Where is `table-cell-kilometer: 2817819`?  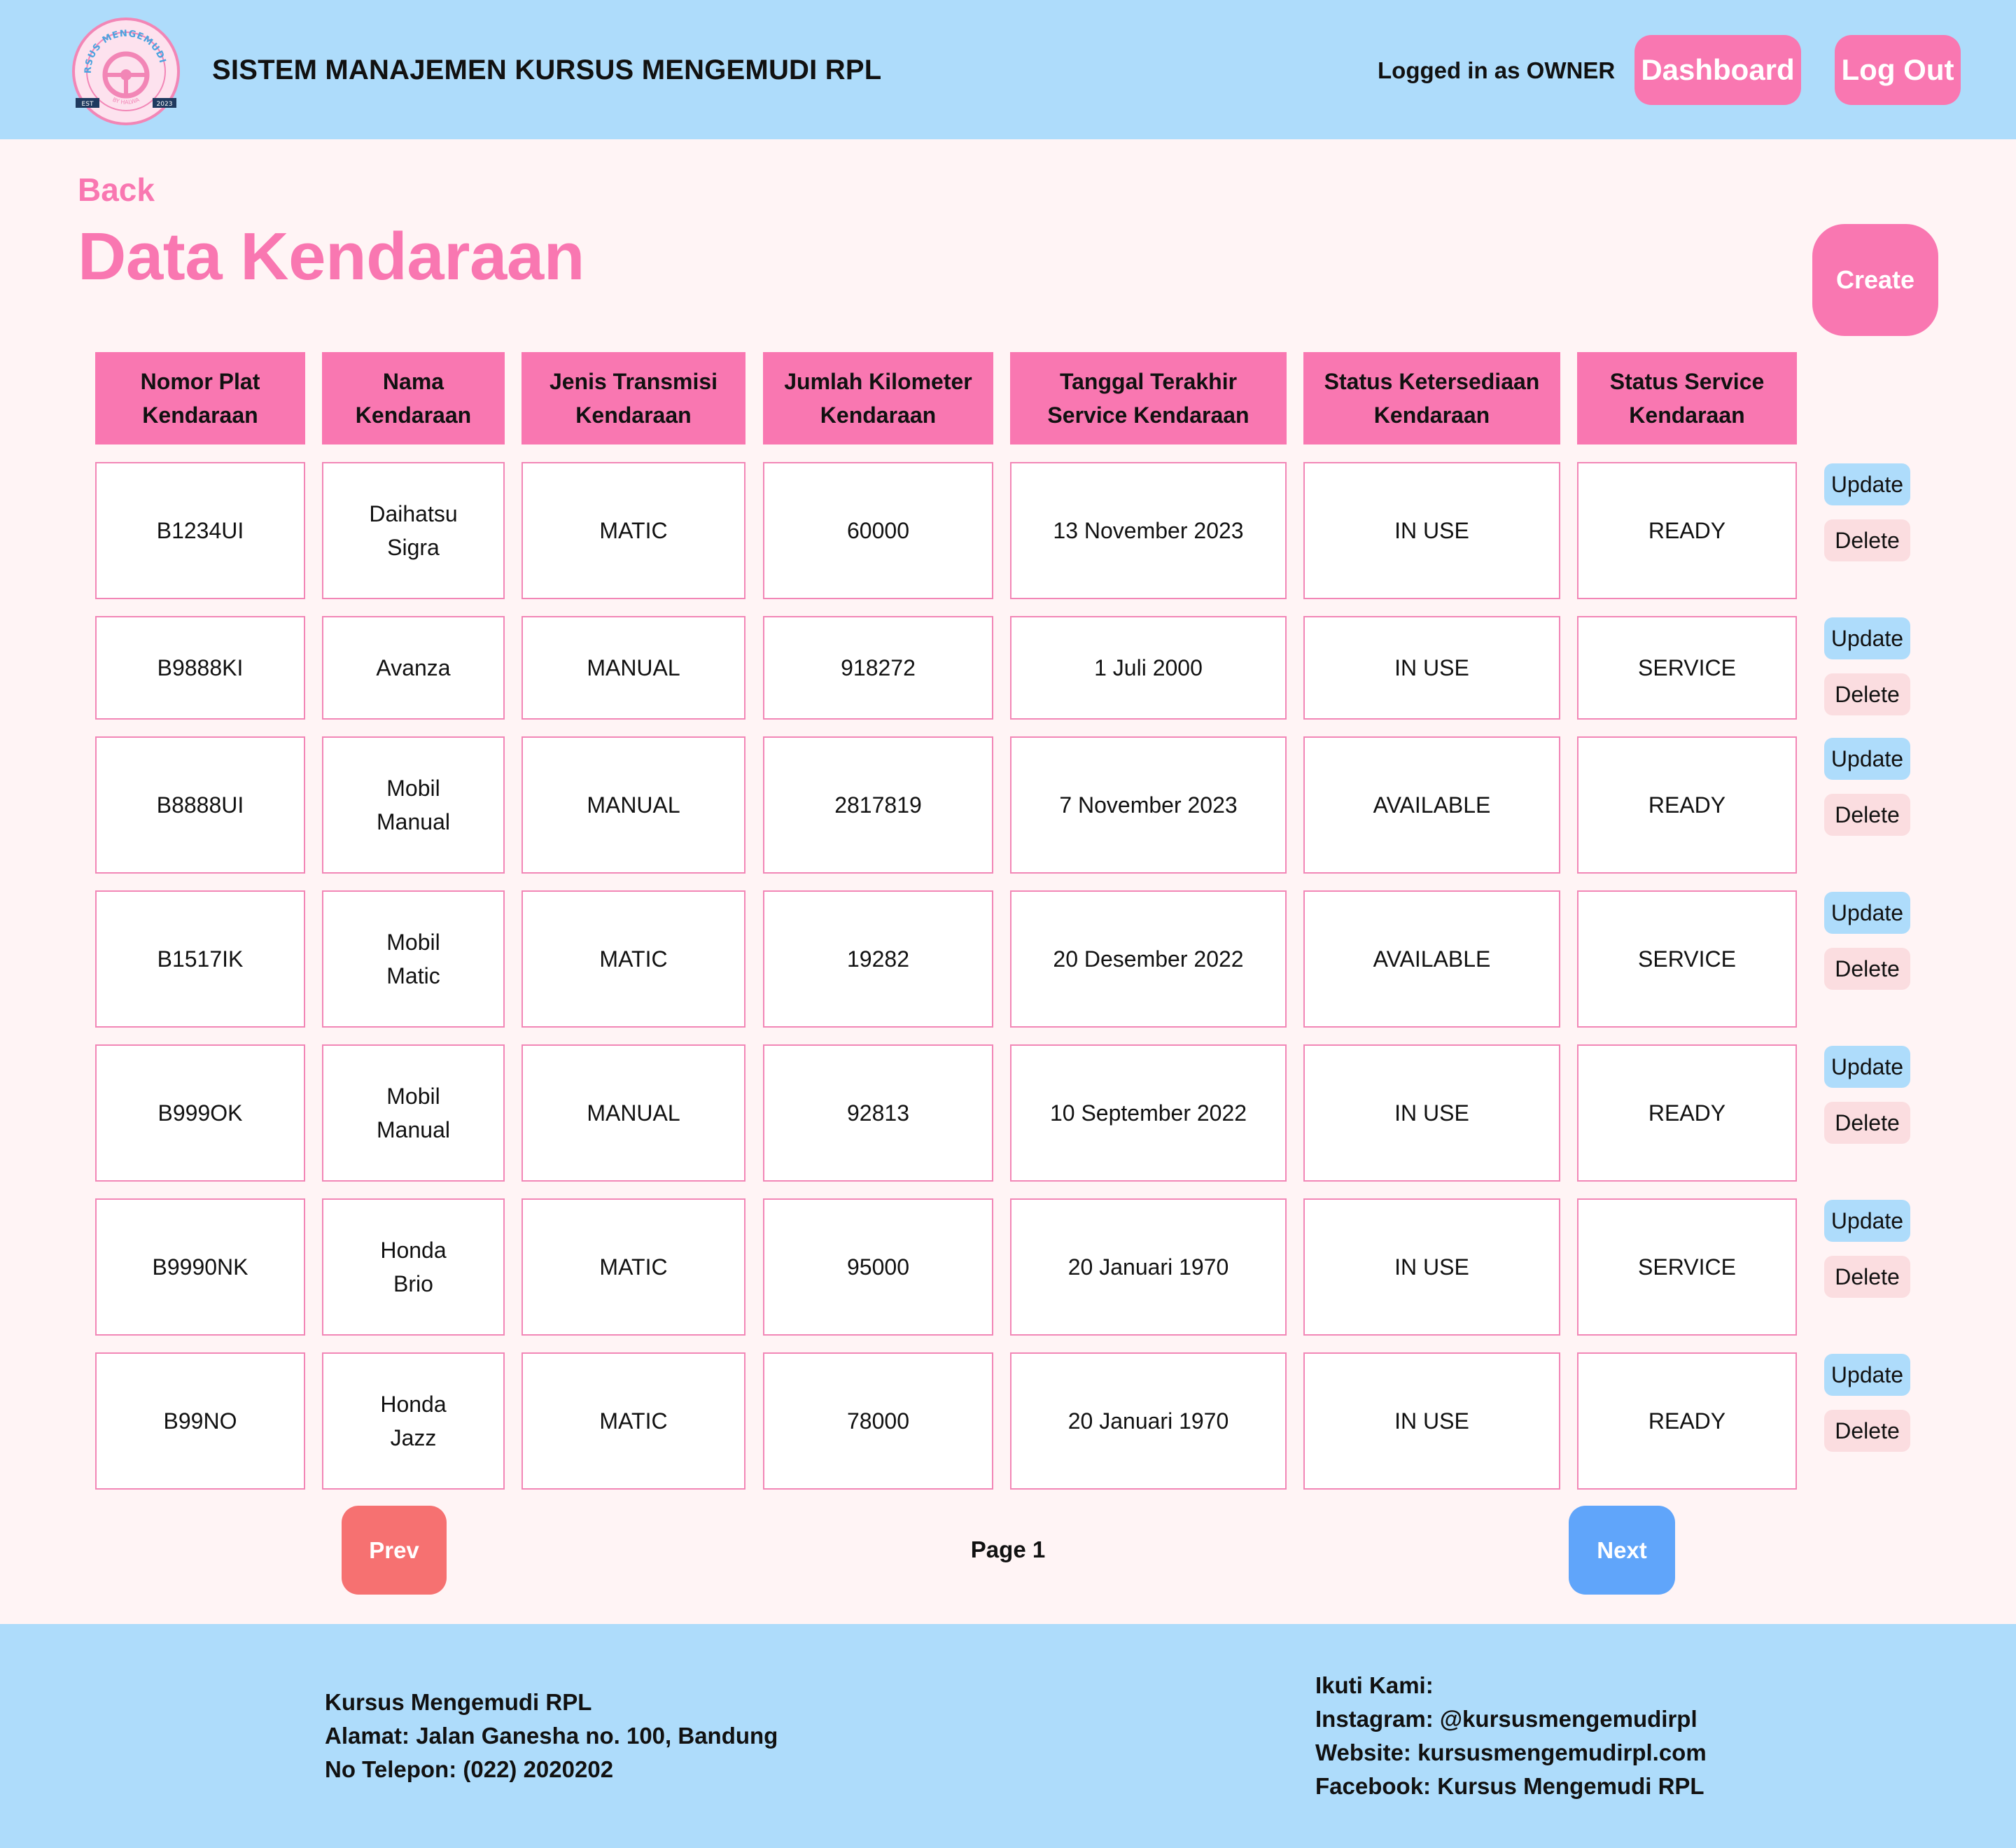 table-cell-kilometer: 2817819 is located at coordinates (878, 805).